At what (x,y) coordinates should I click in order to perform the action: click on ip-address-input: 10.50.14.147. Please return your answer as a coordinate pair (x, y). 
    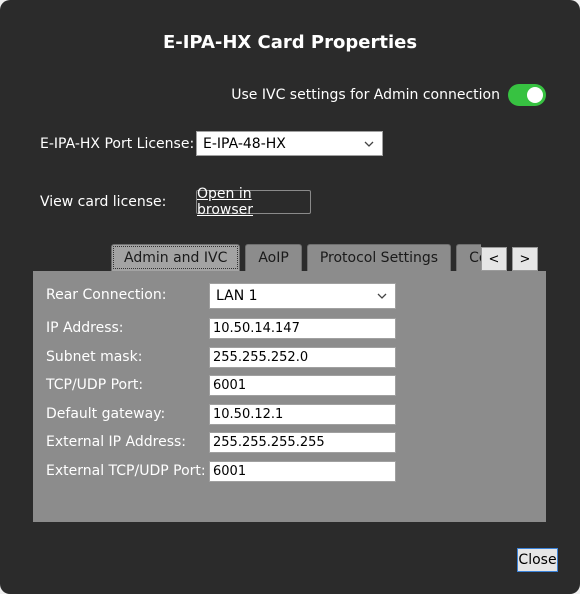
    Looking at the image, I should click on (302, 328).